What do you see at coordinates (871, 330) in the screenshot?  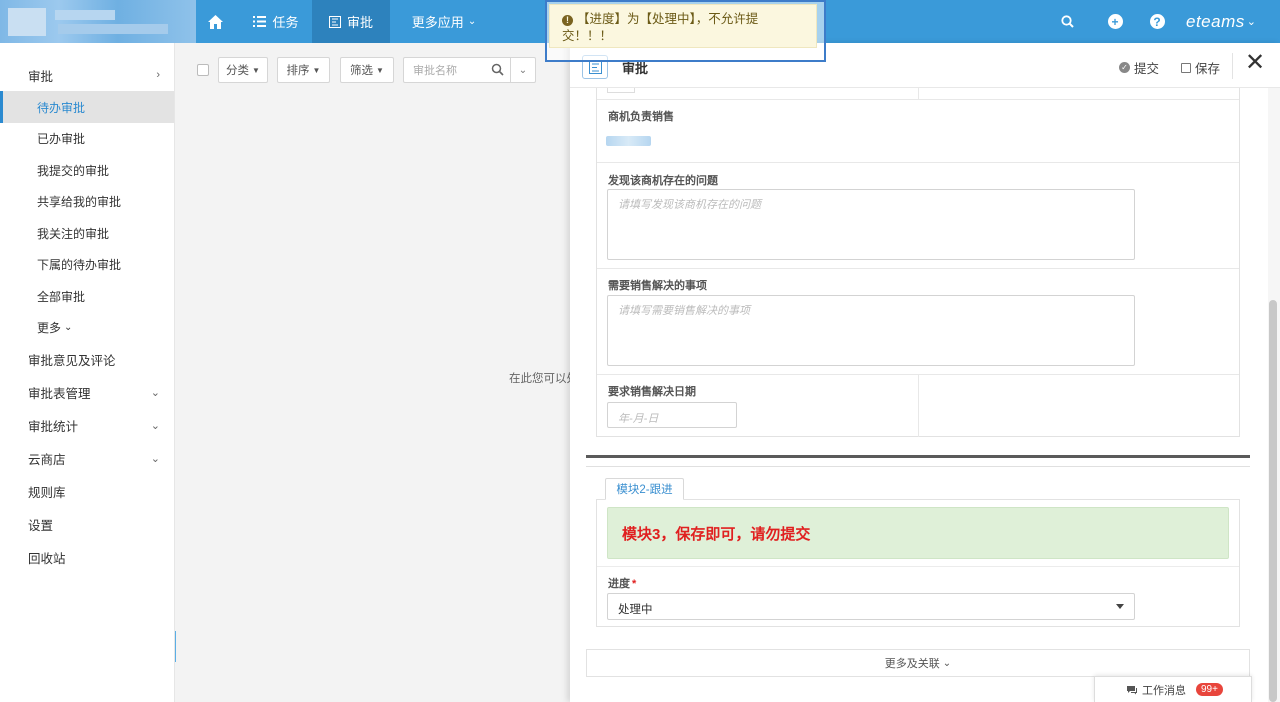 I see `matters-textarea: 请填写需要销售解决的事项` at bounding box center [871, 330].